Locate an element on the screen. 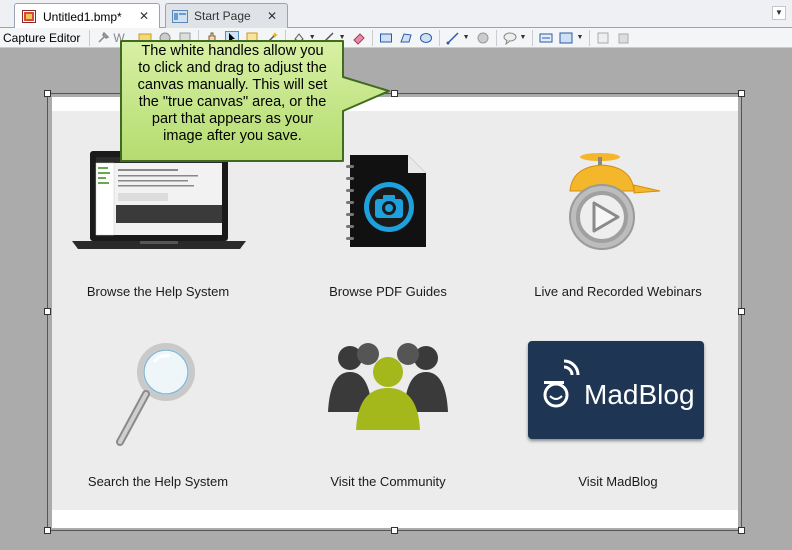  callout-line: to click and drag to adjust the is located at coordinates (232, 68).